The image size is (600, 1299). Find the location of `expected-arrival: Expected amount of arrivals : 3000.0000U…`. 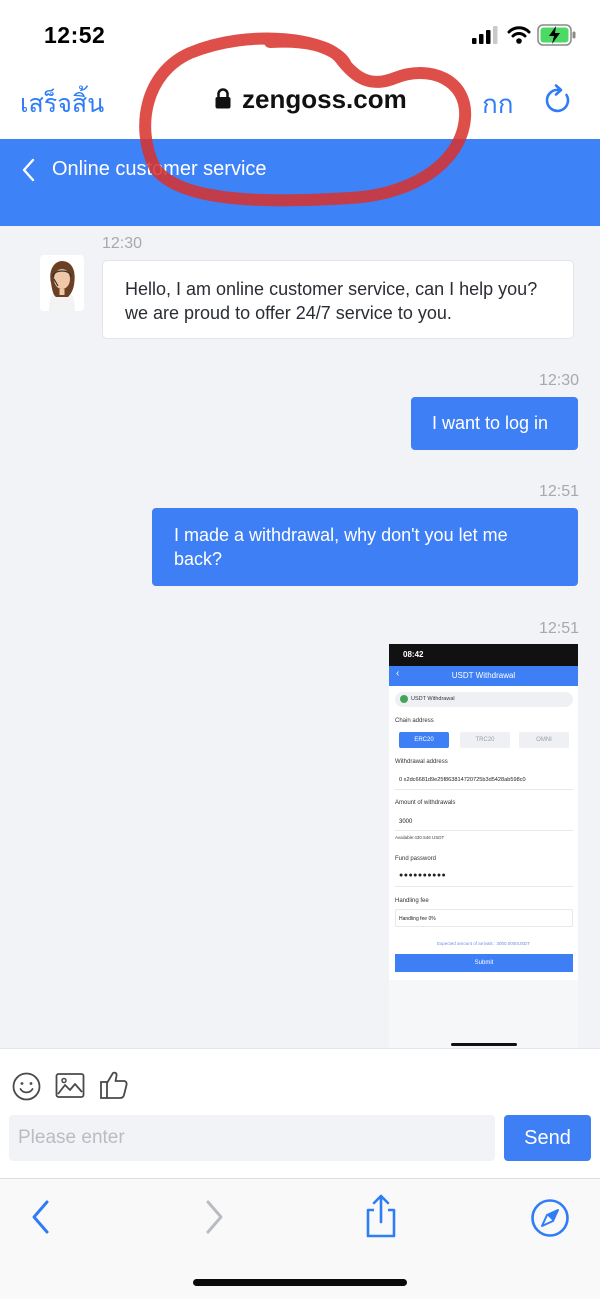

expected-arrival: Expected amount of arrivals : 3000.0000U… is located at coordinates (483, 943).